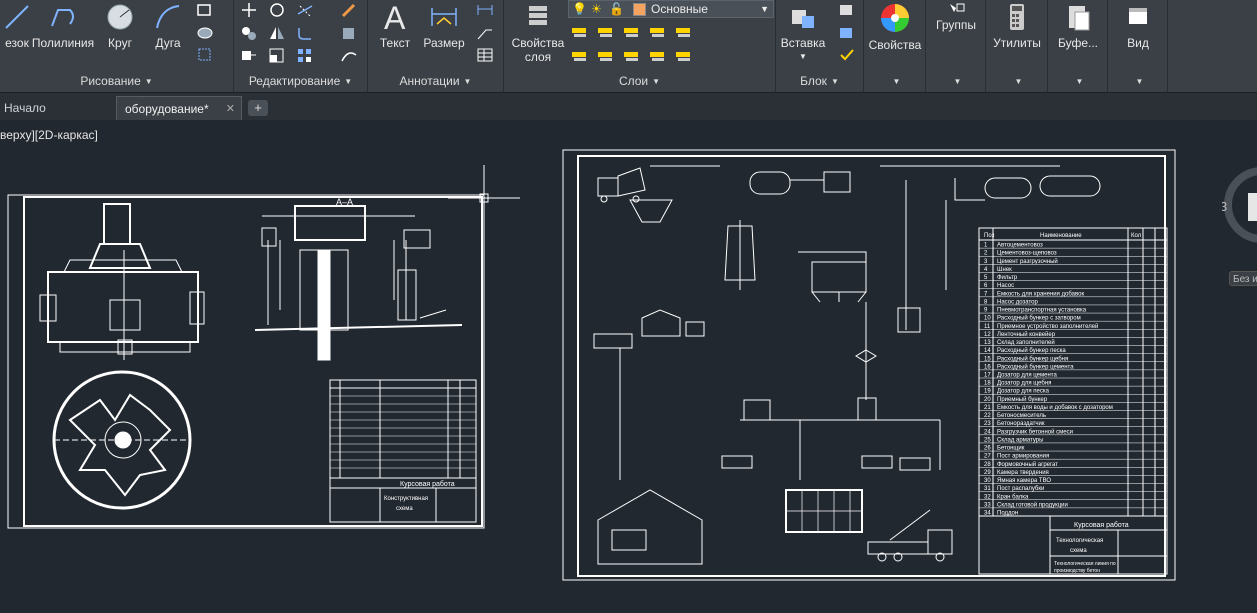 Image resolution: width=1257 pixels, height=613 pixels. What do you see at coordinates (1007, 278) in the screenshot?
I see `table-row: Фильтр` at bounding box center [1007, 278].